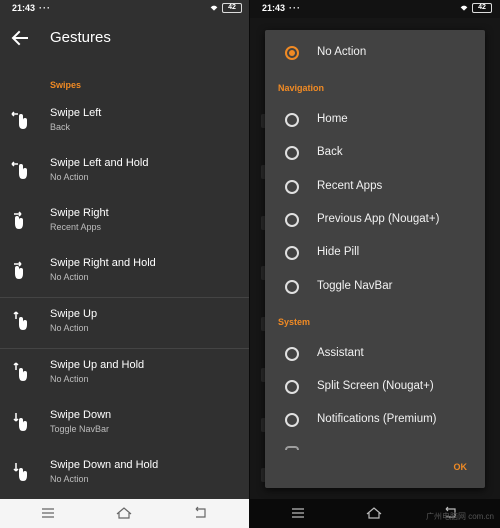  Describe the element at coordinates (20, 422) in the screenshot. I see `swipe-down-gesture-icon` at that location.